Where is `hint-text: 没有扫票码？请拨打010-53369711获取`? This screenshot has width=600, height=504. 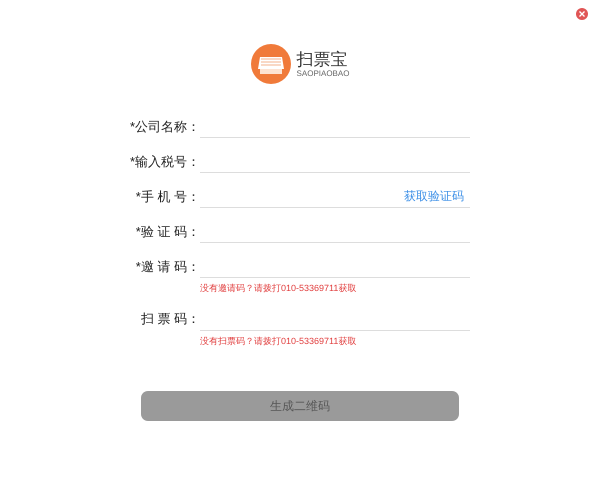
hint-text: 没有扫票码？请拨打010-53369711获取 is located at coordinates (279, 341).